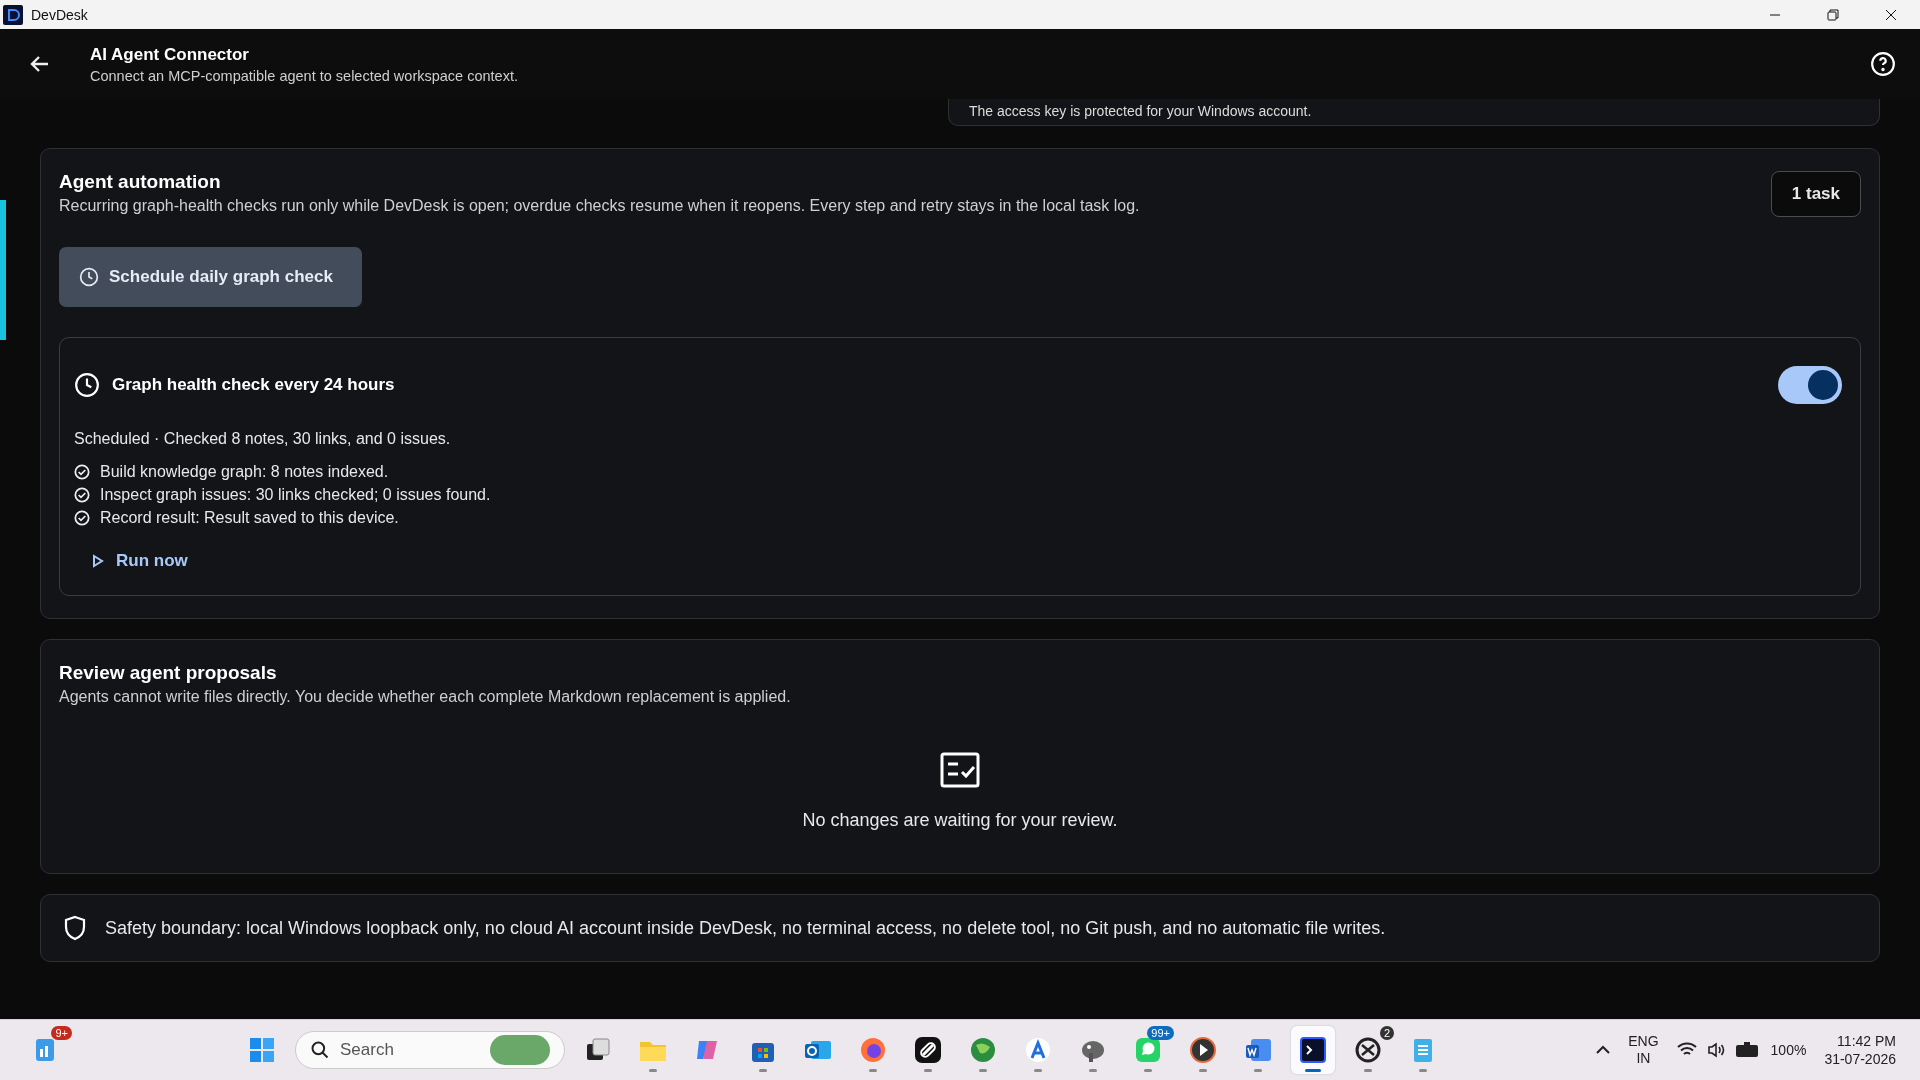  Describe the element at coordinates (1715, 1050) in the screenshot. I see `speaker-icon` at that location.